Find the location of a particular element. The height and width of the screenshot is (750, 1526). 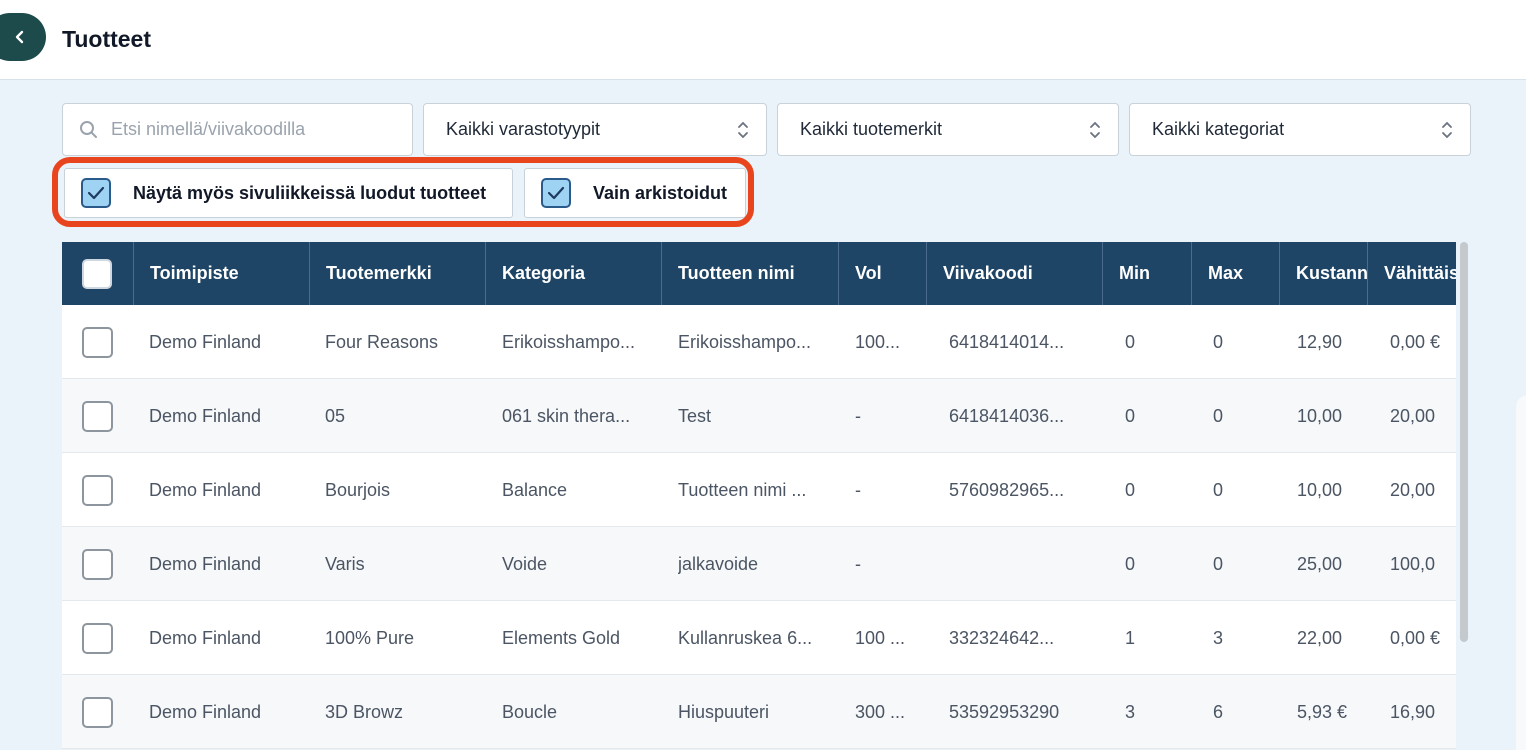

cell-product-name: Hiuspuuteri is located at coordinates (724, 712).